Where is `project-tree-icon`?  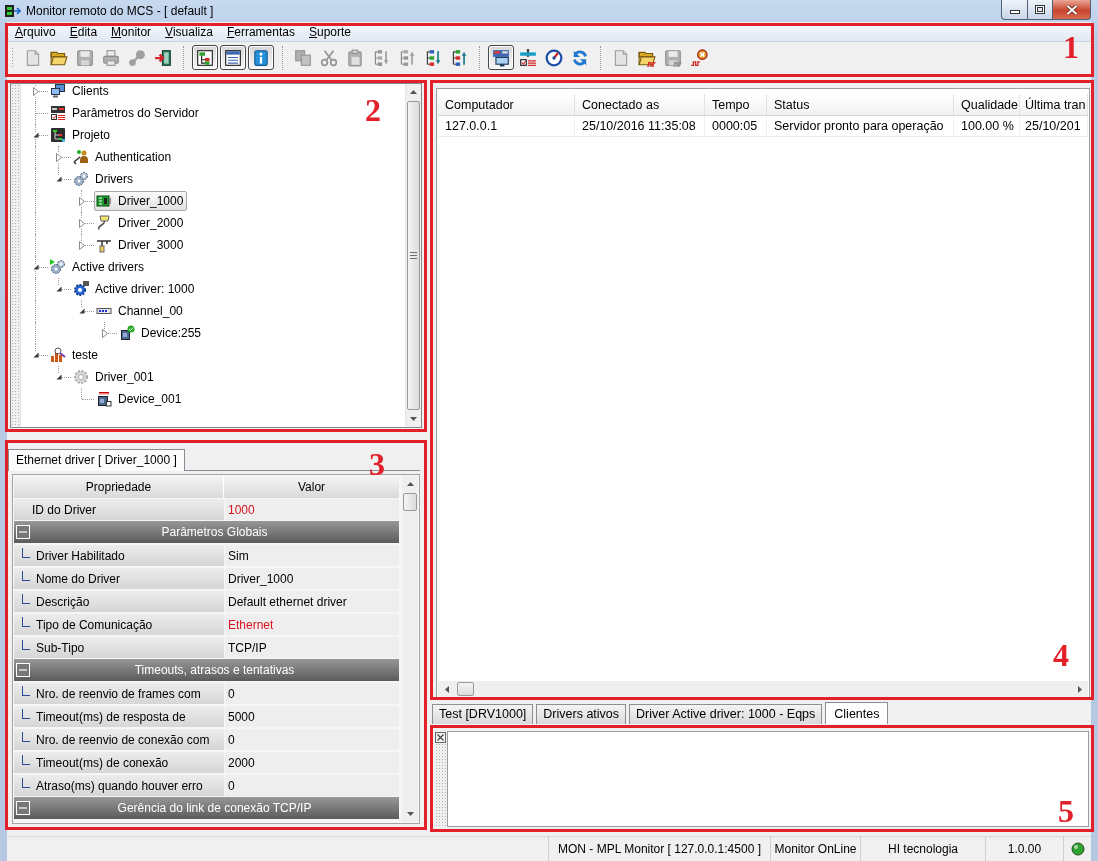 project-tree-icon is located at coordinates (58, 135).